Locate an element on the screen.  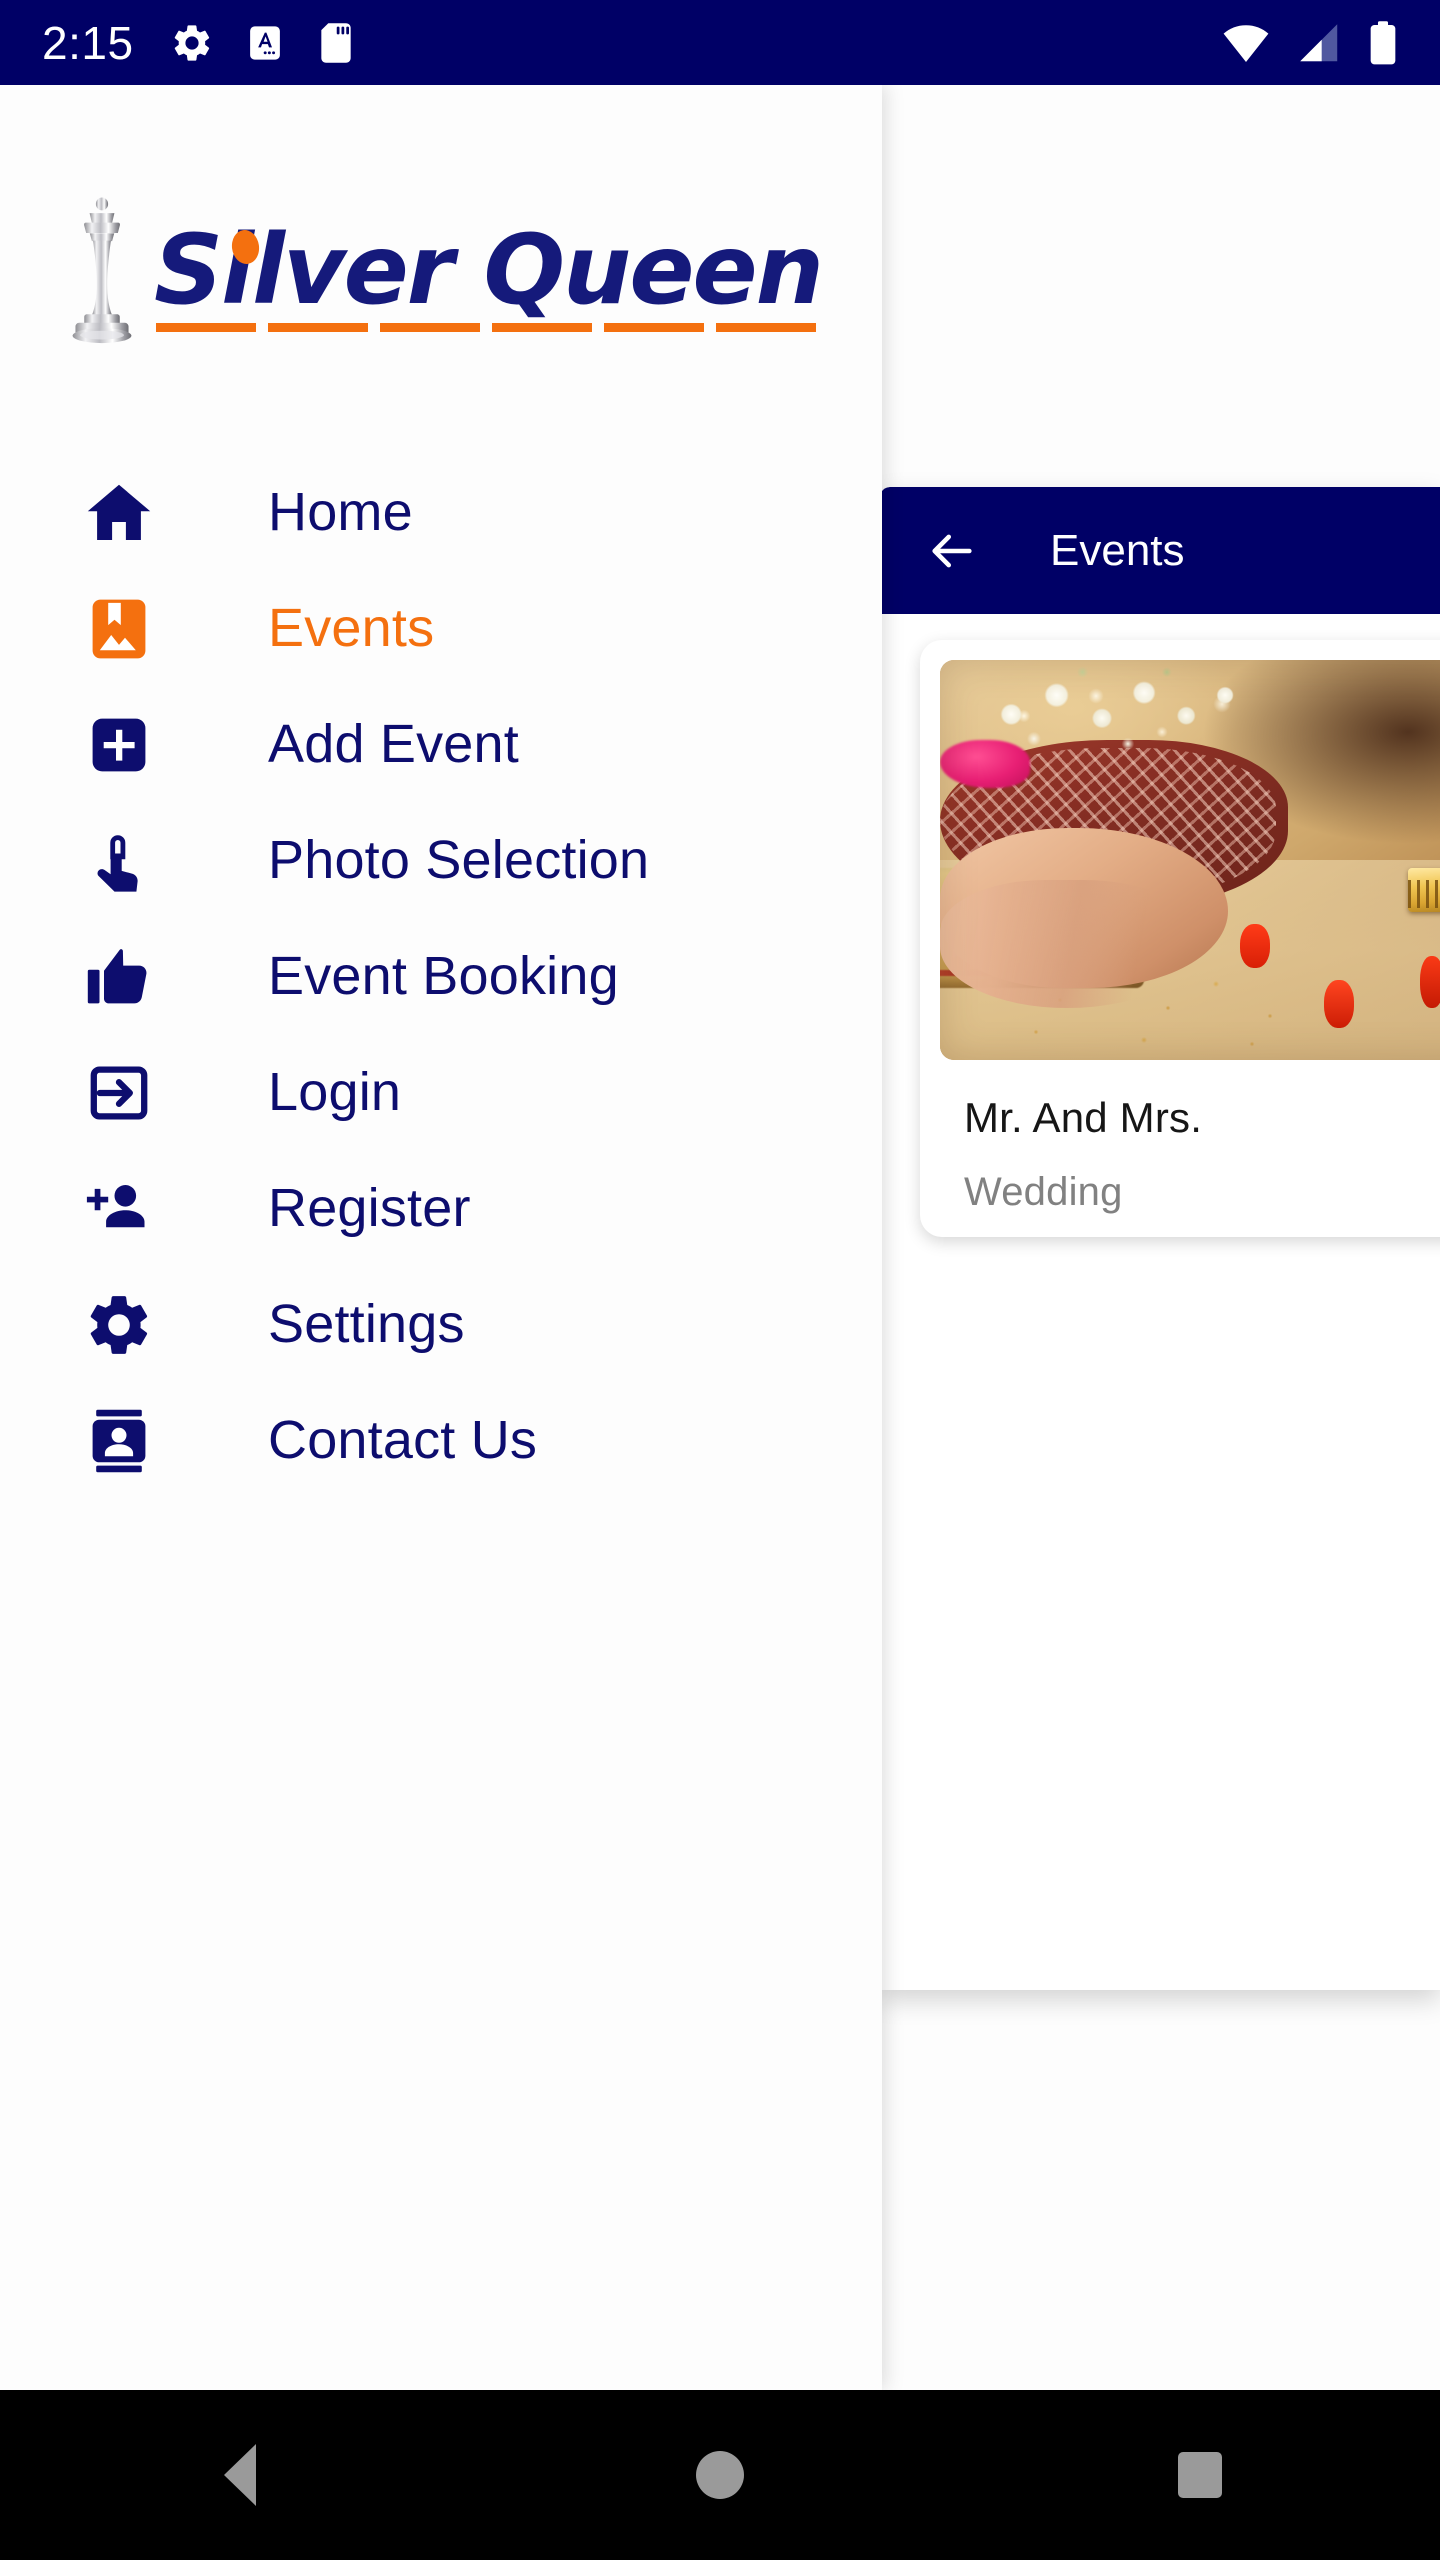
status-bar-left-icons is located at coordinates (263, 43).